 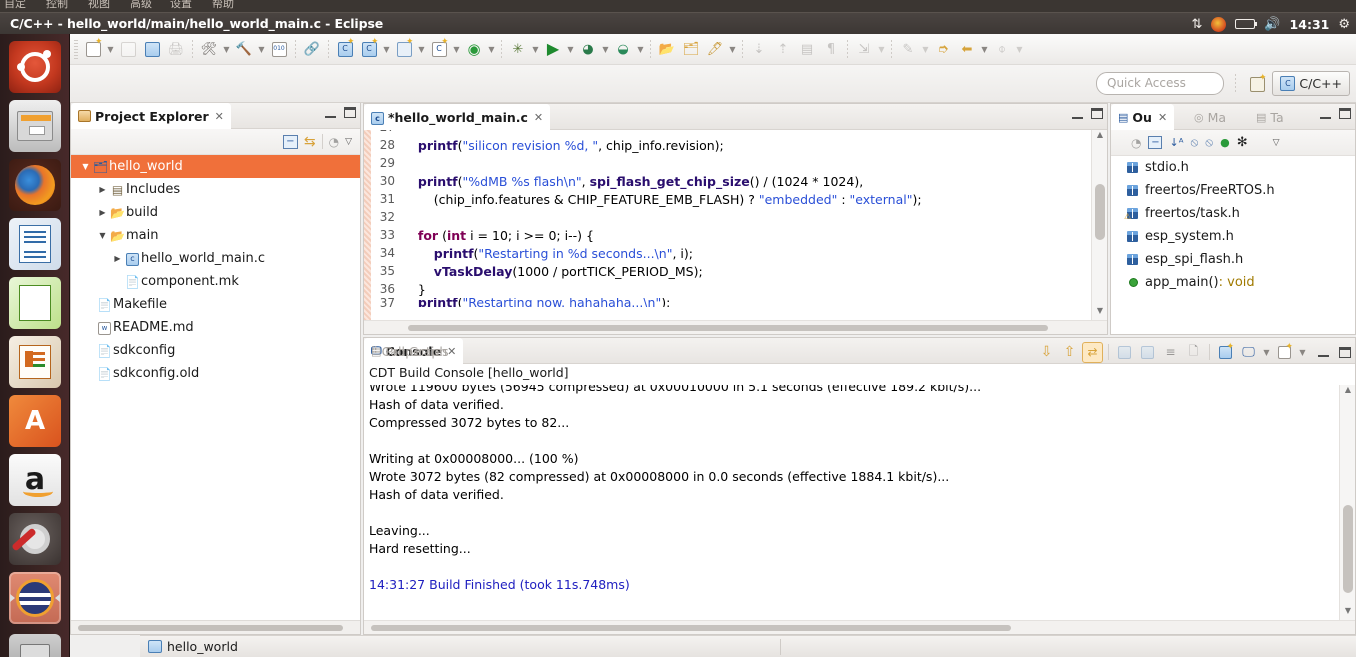 What do you see at coordinates (1099, 137) in the screenshot?
I see `scroll-up-arrow-icon: ▲` at bounding box center [1099, 137].